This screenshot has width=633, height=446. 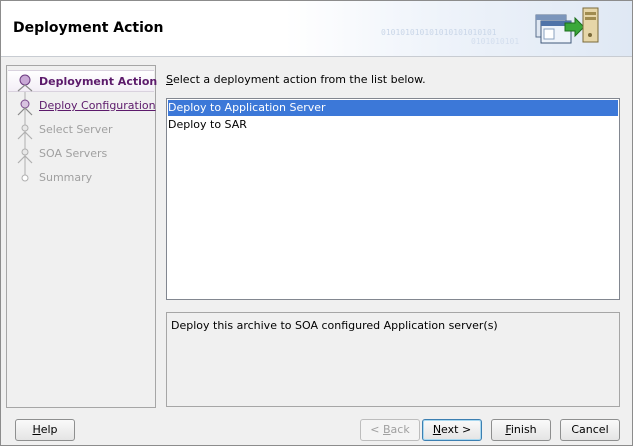 I want to click on finish-button: Finish, so click(x=521, y=430).